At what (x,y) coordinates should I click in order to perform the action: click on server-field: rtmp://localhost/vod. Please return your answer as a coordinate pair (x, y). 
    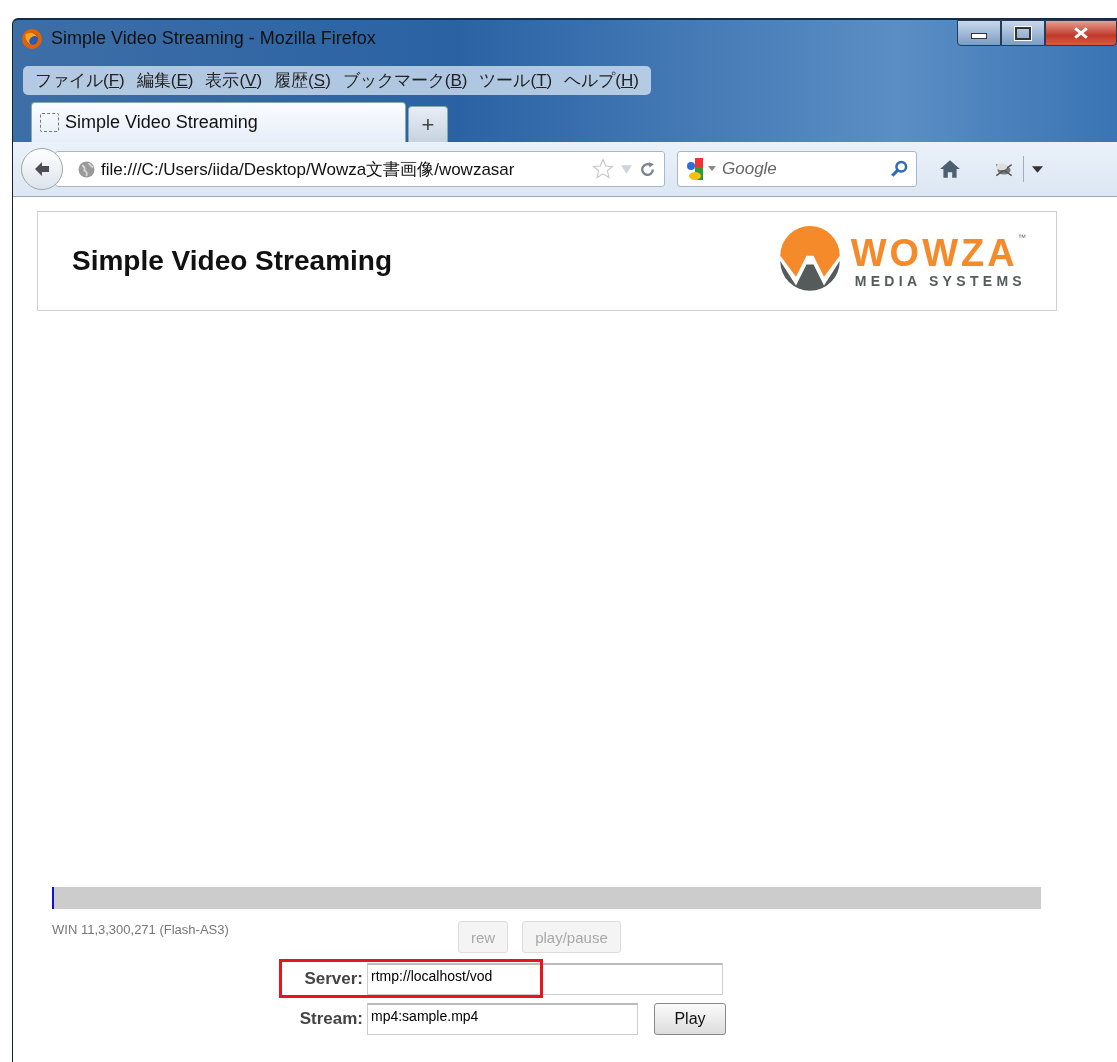
    Looking at the image, I should click on (545, 979).